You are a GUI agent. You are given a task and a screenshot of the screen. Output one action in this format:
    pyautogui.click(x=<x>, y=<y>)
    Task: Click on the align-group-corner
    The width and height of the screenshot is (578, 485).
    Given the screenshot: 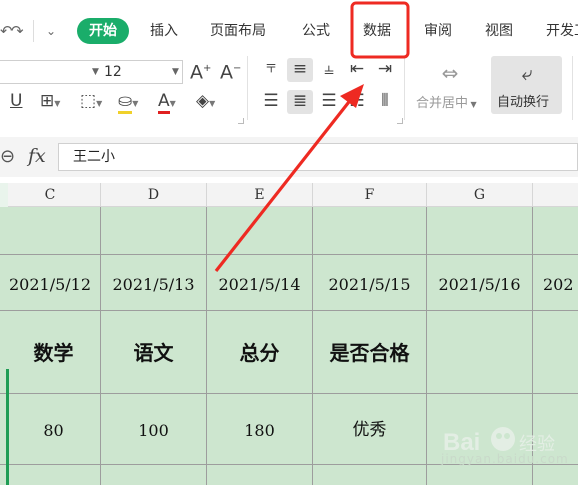 What is the action you would take?
    pyautogui.click(x=400, y=121)
    